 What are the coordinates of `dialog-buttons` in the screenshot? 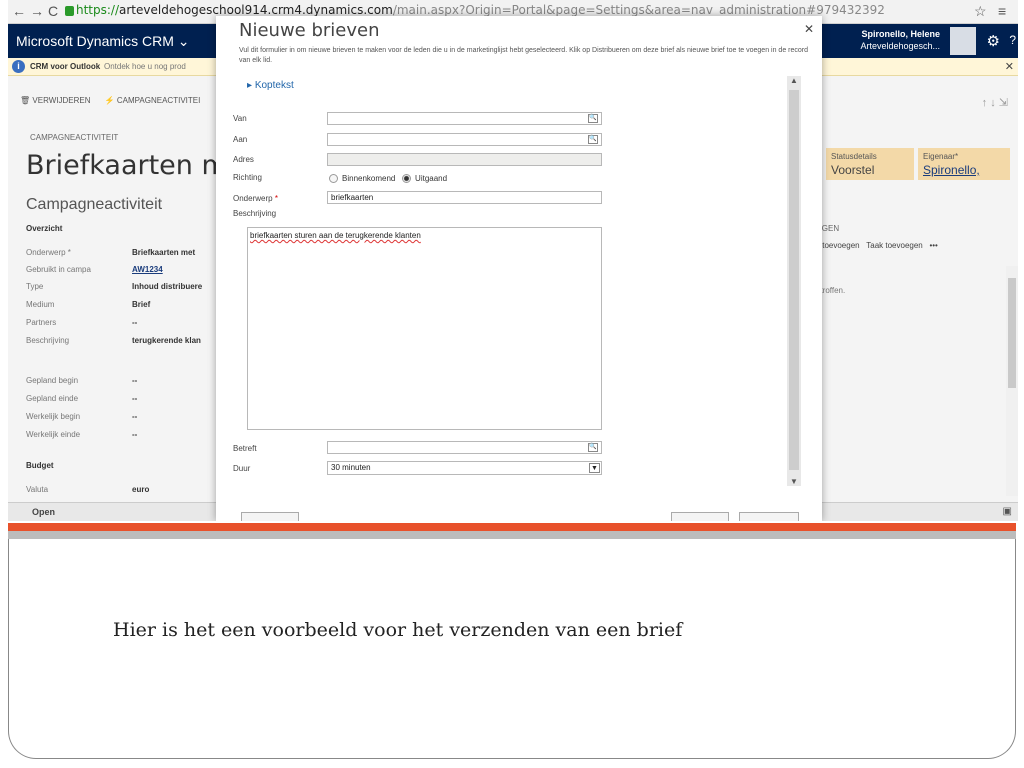 It's located at (521, 516).